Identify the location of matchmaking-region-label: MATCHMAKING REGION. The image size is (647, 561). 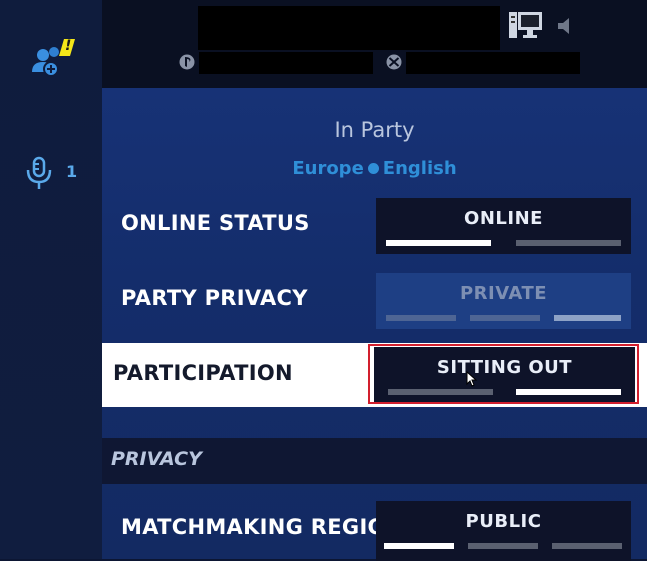
(262, 527).